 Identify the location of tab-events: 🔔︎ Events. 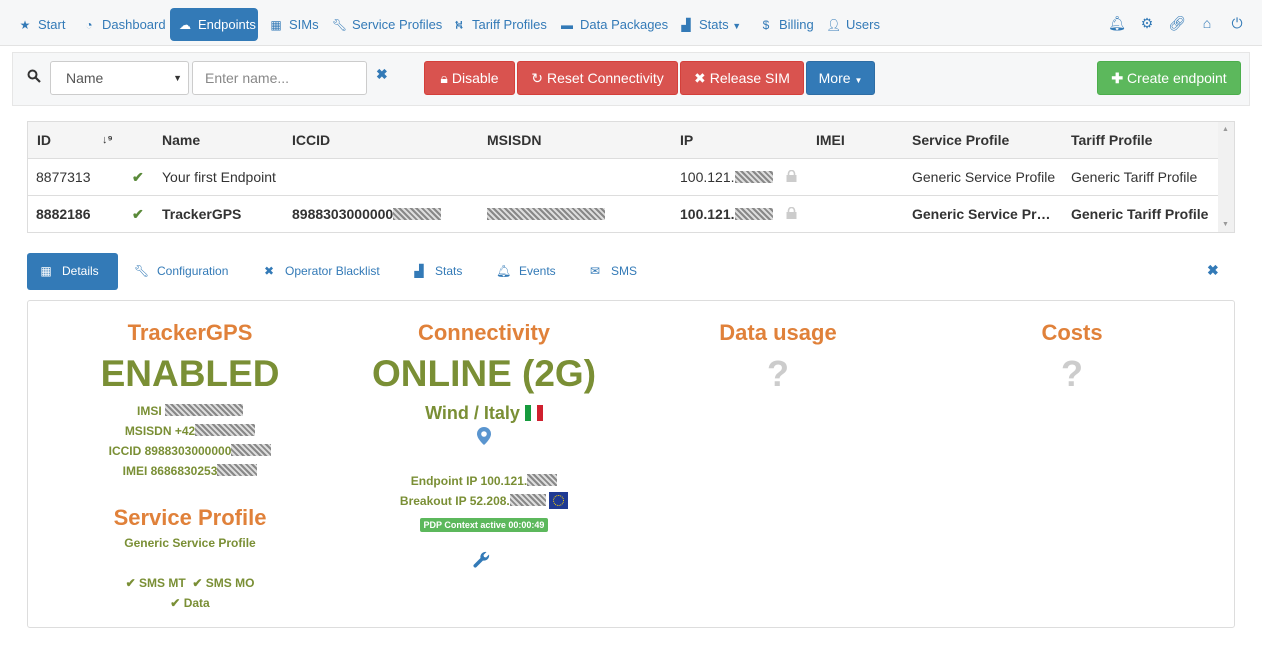
(526, 271).